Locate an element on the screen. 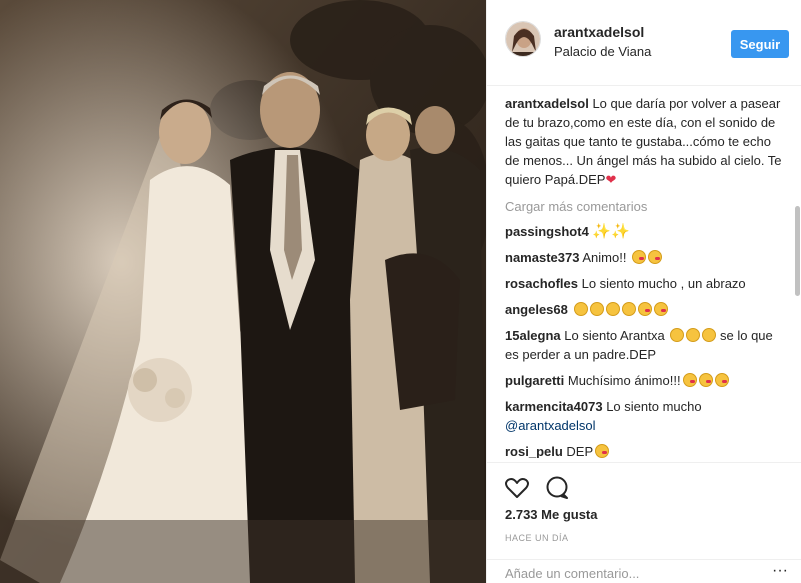 The image size is (801, 583). comment-icon is located at coordinates (557, 488).